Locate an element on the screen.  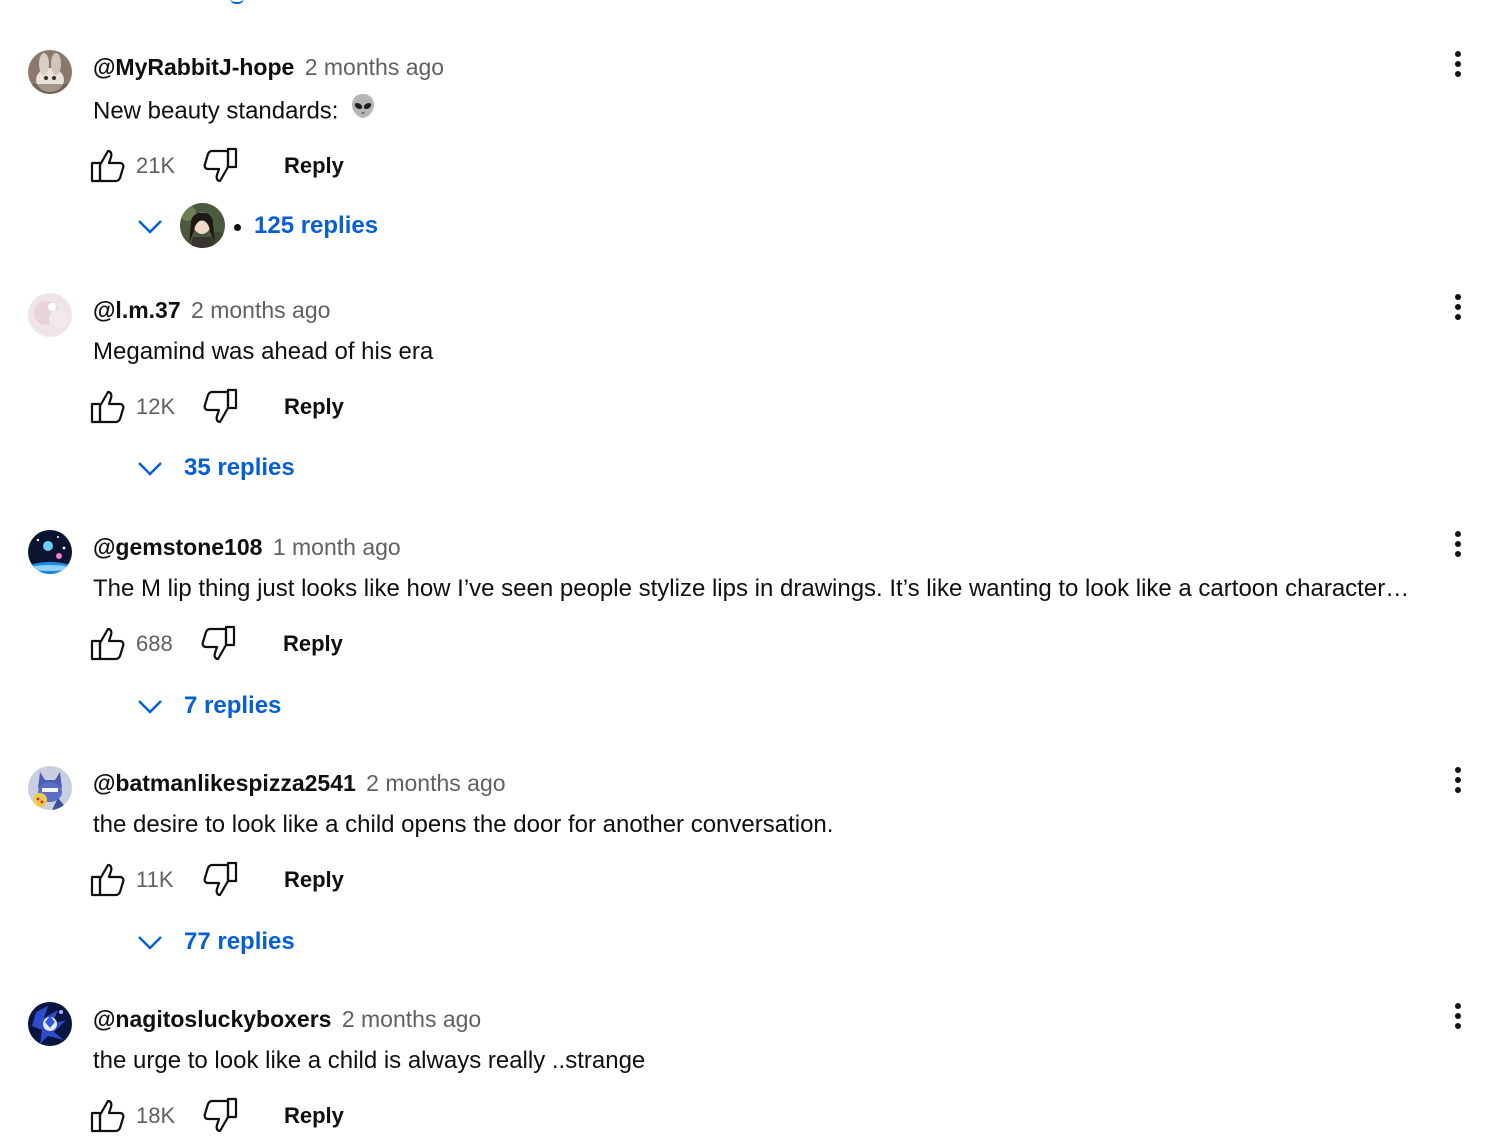
replies-count: 35 replies is located at coordinates (239, 467).